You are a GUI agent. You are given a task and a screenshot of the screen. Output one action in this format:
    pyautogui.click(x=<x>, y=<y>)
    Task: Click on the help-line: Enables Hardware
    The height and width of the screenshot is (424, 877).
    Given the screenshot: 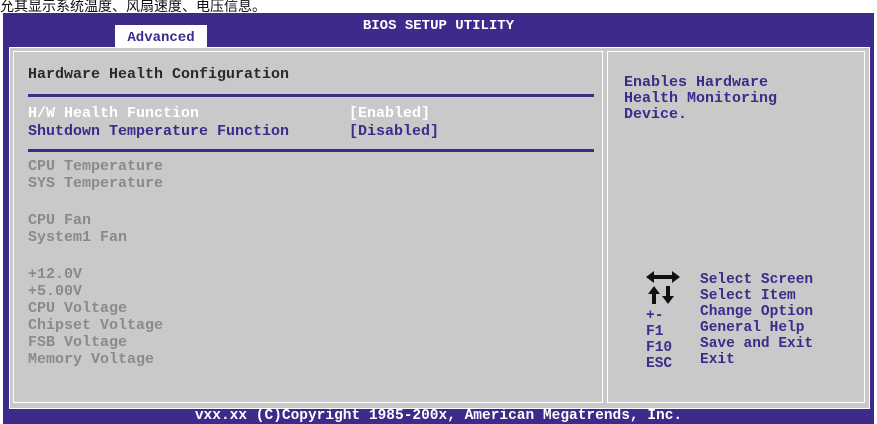 What is the action you would take?
    pyautogui.click(x=696, y=82)
    